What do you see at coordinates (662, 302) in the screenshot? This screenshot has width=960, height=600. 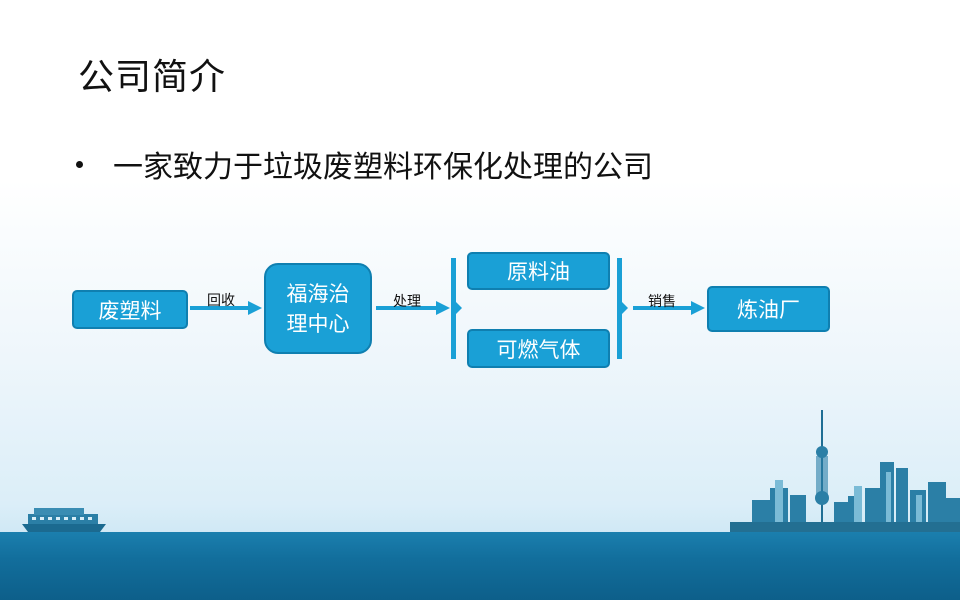 I see `edge-label-sell: 销售` at bounding box center [662, 302].